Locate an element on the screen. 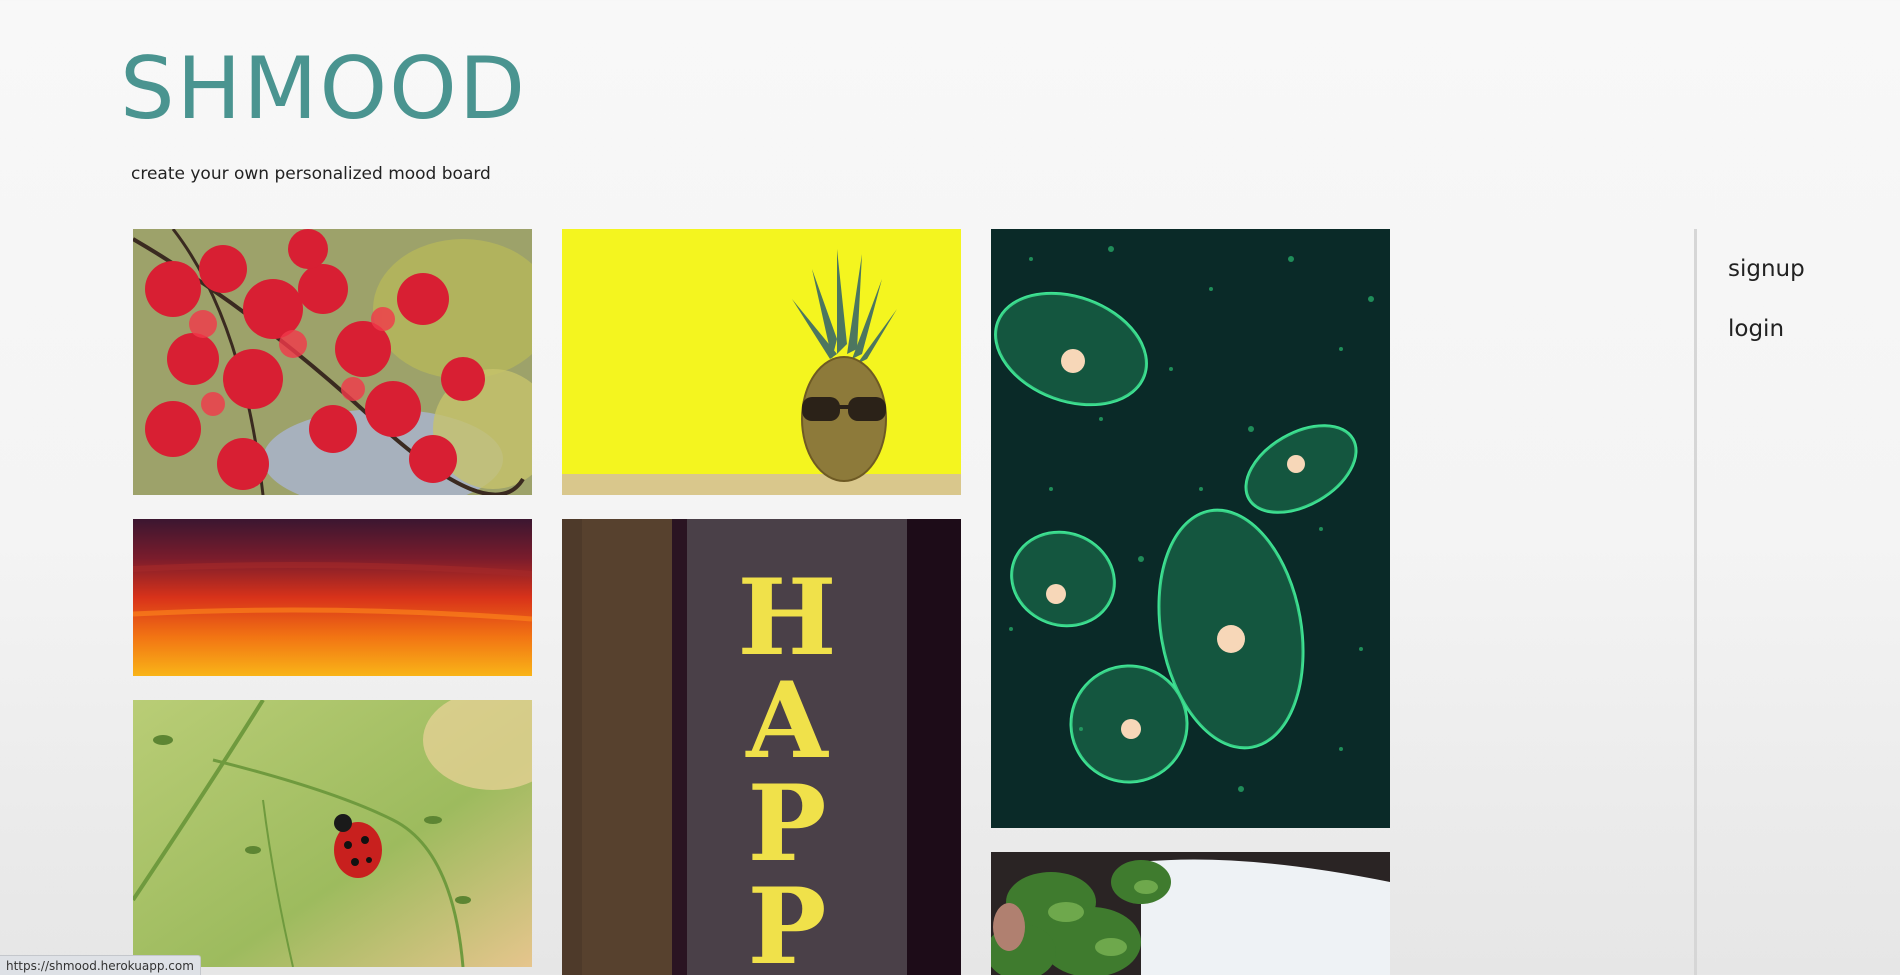 The height and width of the screenshot is (975, 1900). signup-link: signup is located at coordinates (1766, 269).